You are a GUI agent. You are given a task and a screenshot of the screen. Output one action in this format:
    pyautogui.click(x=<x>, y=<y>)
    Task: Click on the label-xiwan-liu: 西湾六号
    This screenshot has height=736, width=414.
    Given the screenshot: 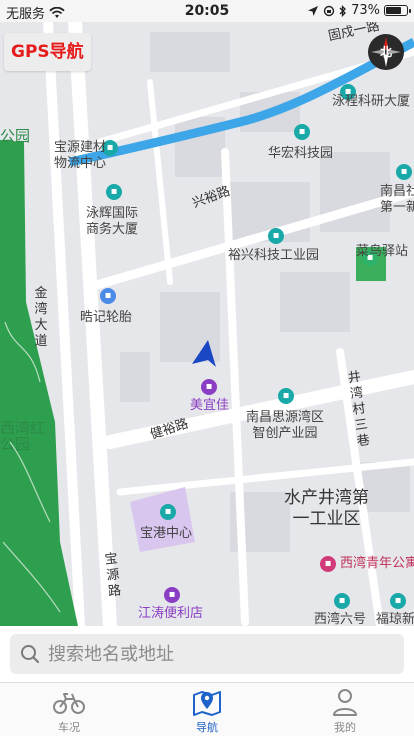 What is the action you would take?
    pyautogui.click(x=340, y=619)
    